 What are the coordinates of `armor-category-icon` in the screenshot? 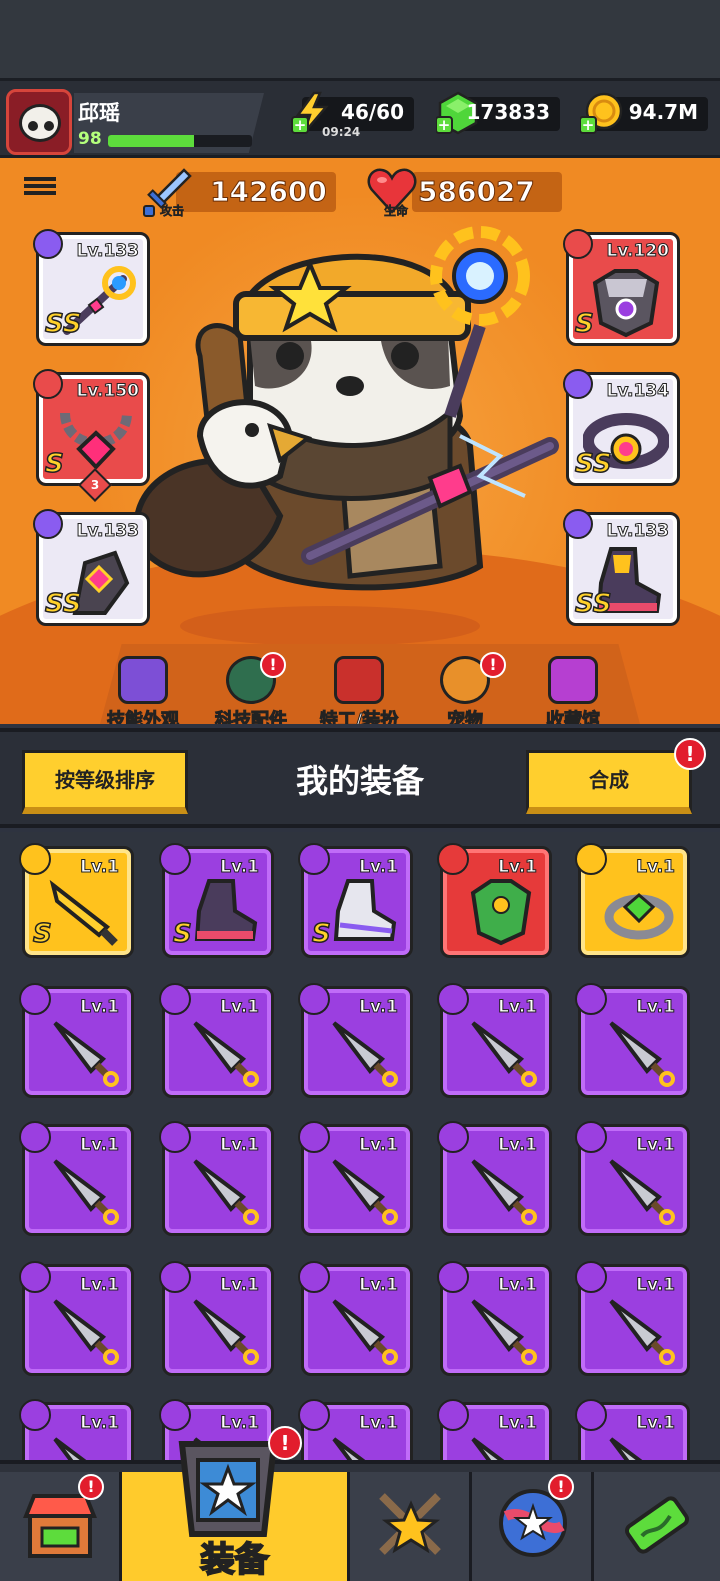 It's located at (578, 244).